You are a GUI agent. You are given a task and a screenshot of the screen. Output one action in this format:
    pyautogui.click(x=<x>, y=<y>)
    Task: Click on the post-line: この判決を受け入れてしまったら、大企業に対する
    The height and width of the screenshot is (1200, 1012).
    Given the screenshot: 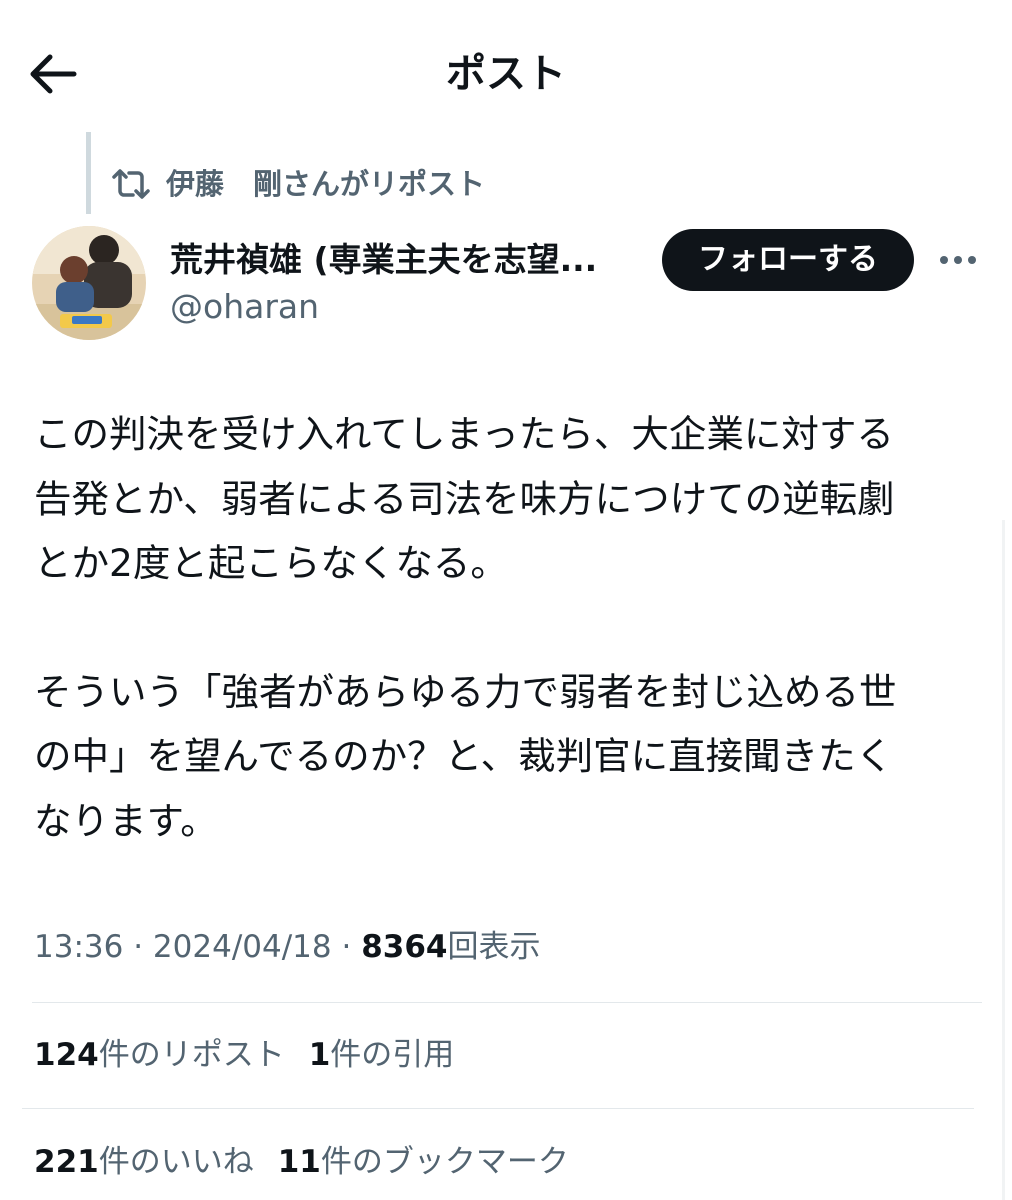 What is the action you would take?
    pyautogui.click(x=464, y=434)
    